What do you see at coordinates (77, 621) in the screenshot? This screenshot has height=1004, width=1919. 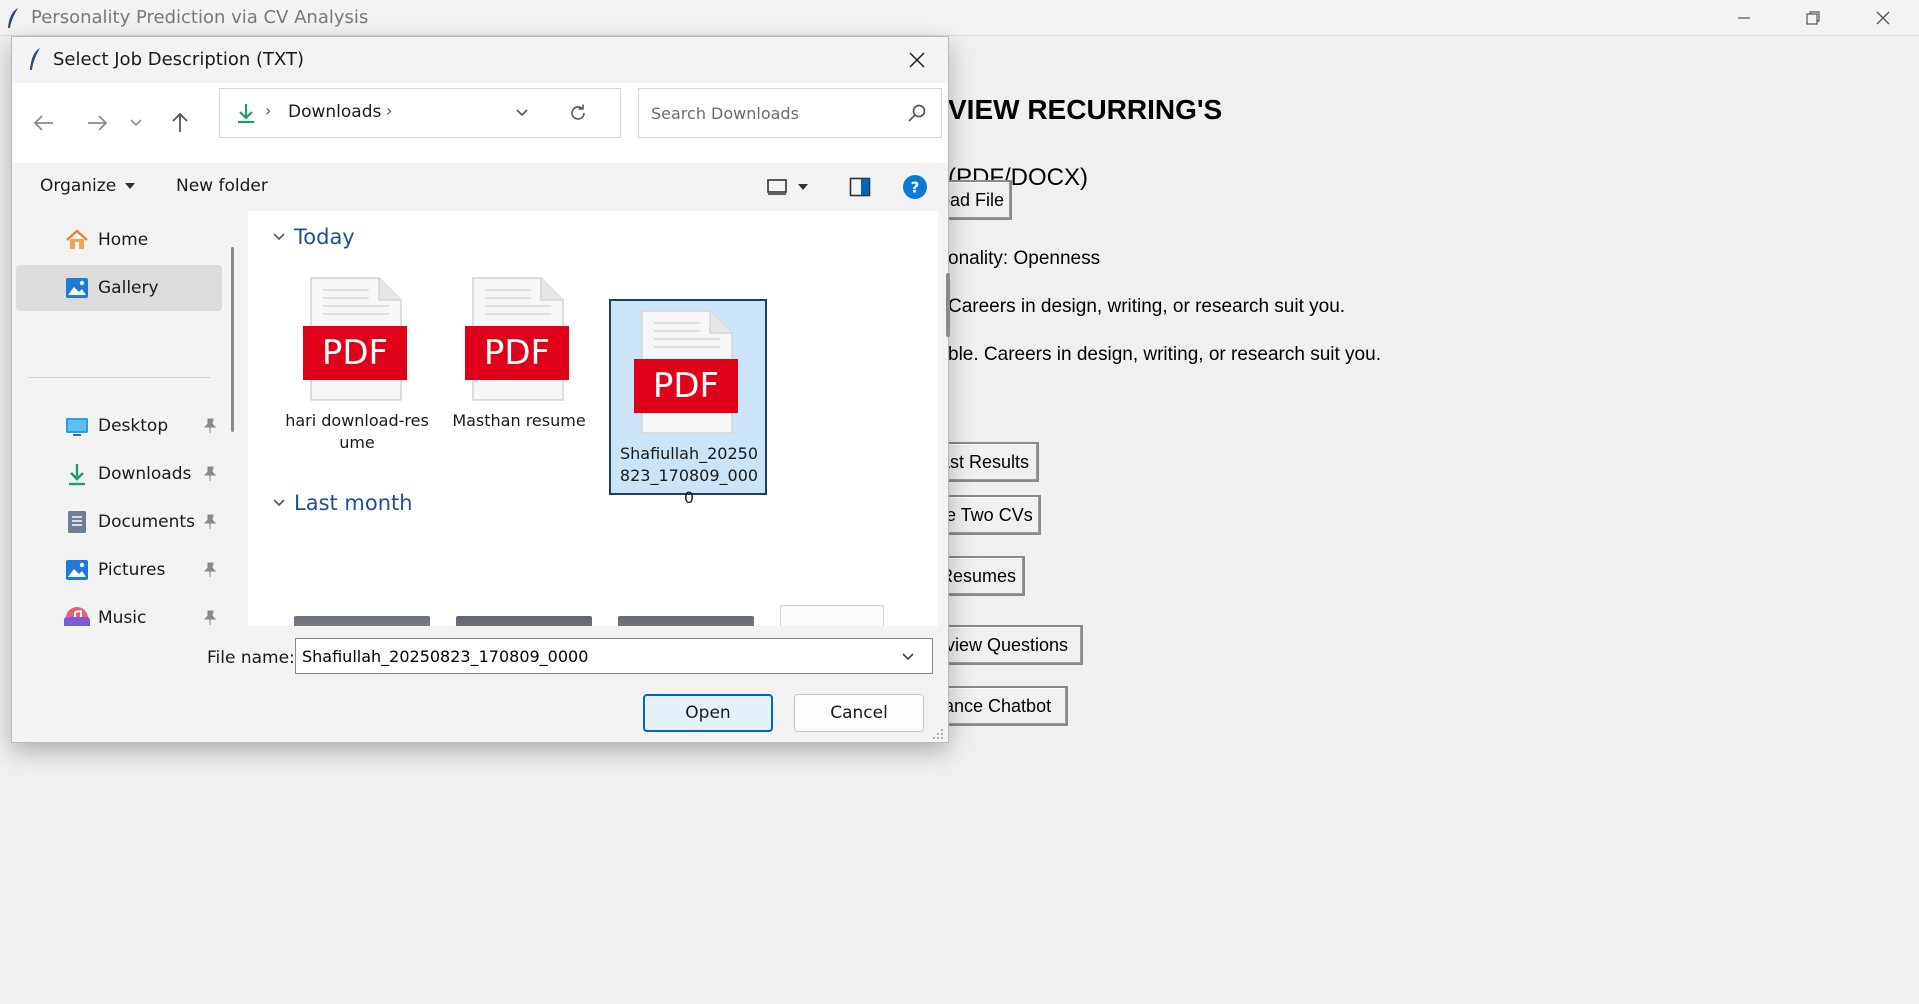 I see `videos-icon` at bounding box center [77, 621].